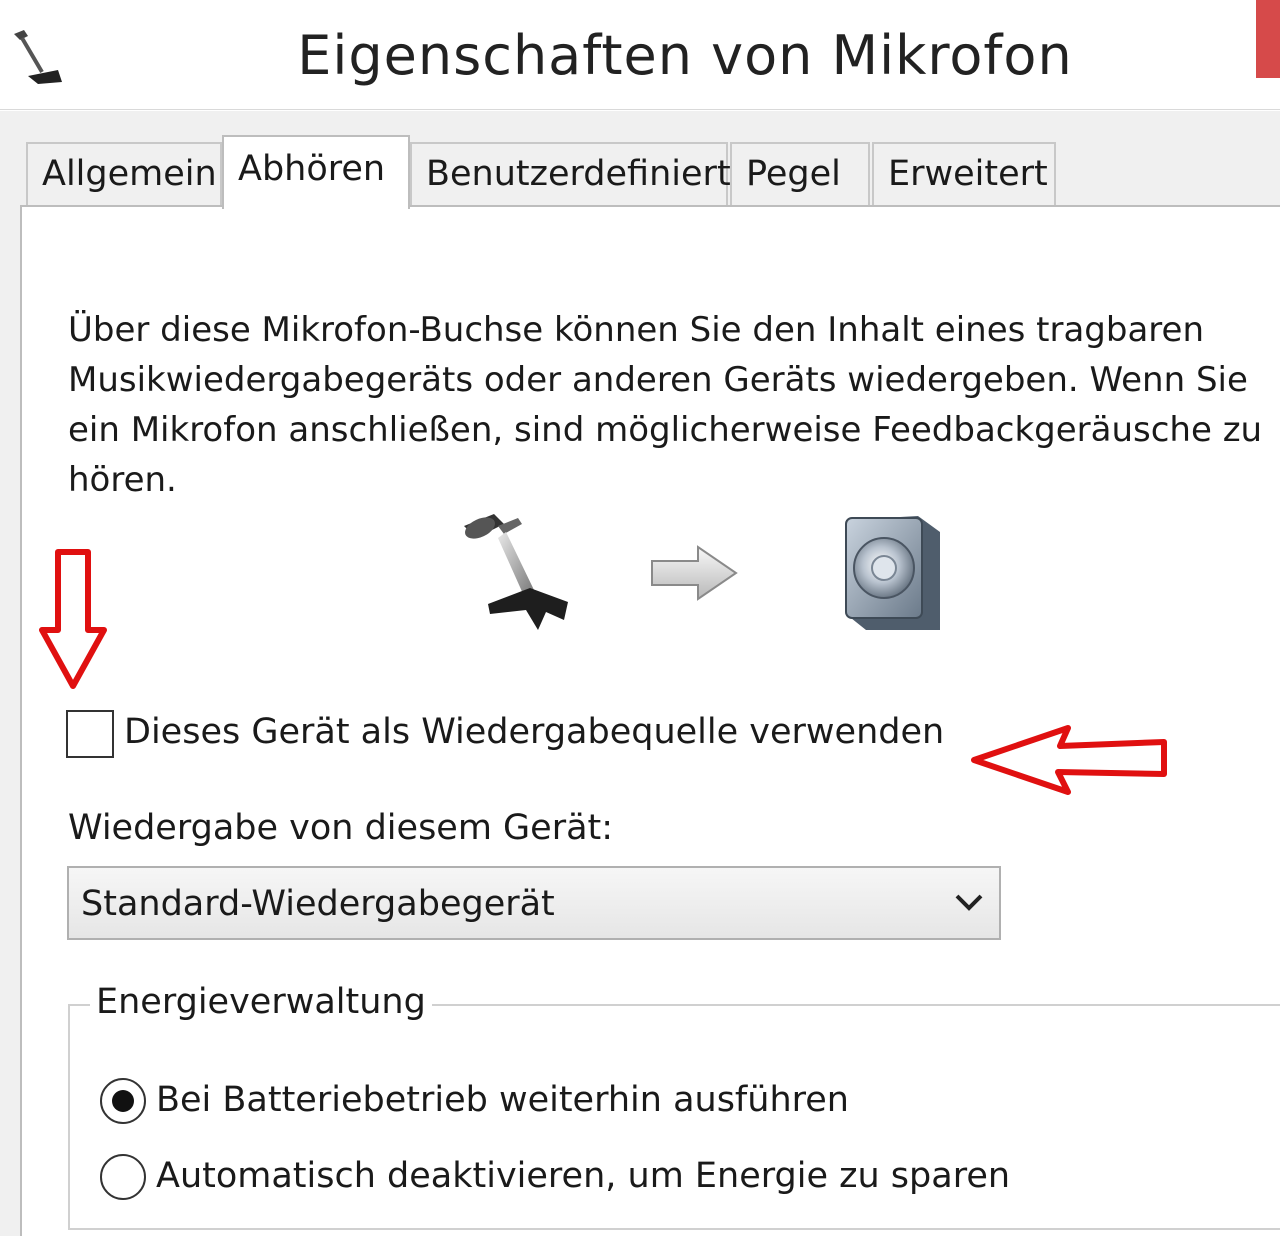 Image resolution: width=1280 pixels, height=1236 pixels. I want to click on radio-auto-disable, so click(123, 1177).